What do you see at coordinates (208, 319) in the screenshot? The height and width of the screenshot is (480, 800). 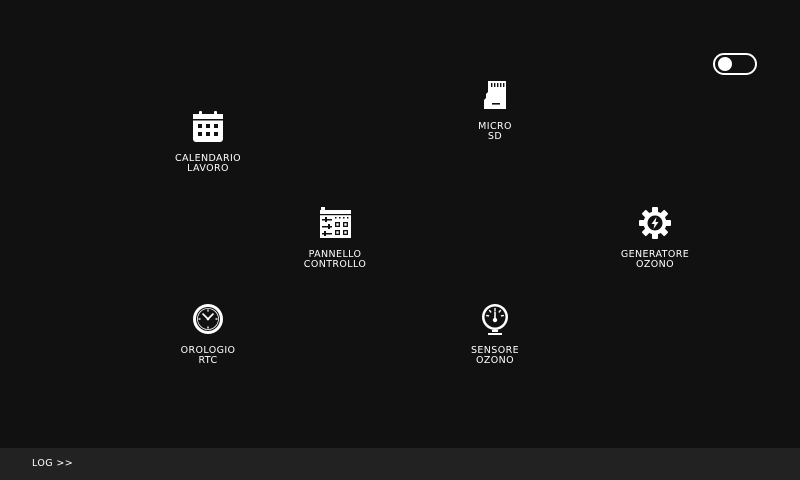 I see `clock-icon` at bounding box center [208, 319].